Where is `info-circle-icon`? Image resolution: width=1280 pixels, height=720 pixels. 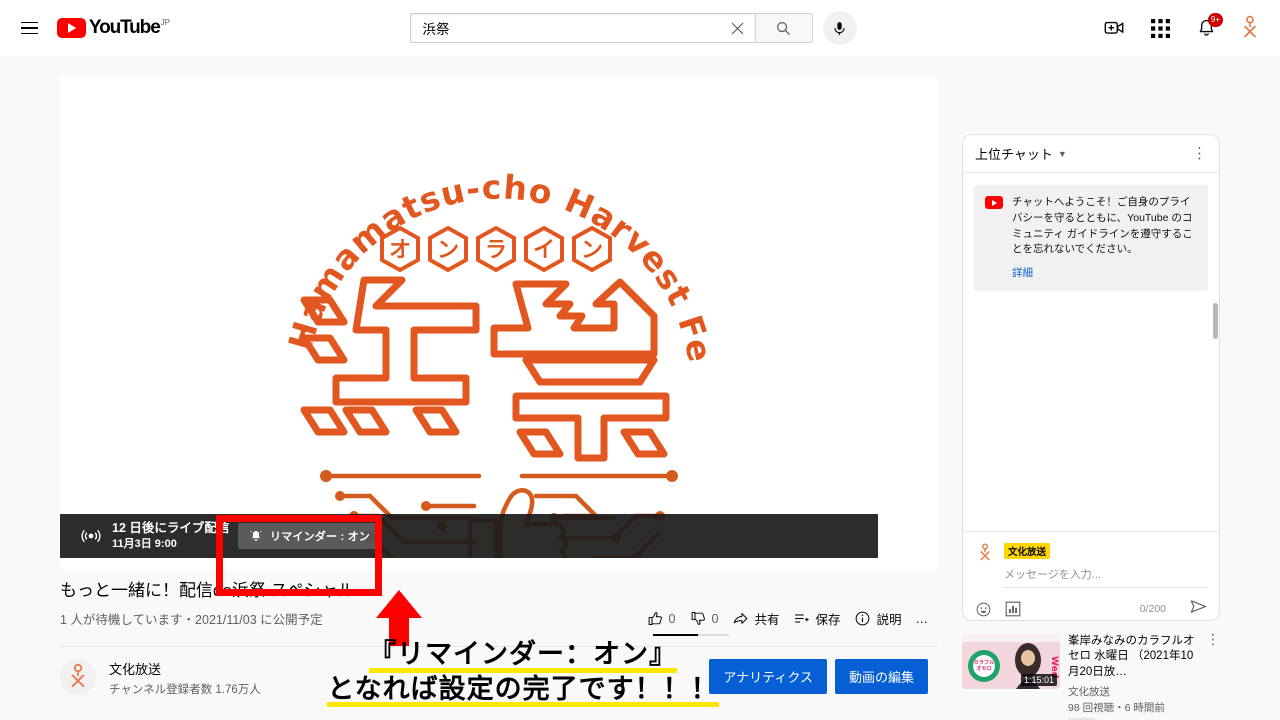
info-circle-icon is located at coordinates (863, 618).